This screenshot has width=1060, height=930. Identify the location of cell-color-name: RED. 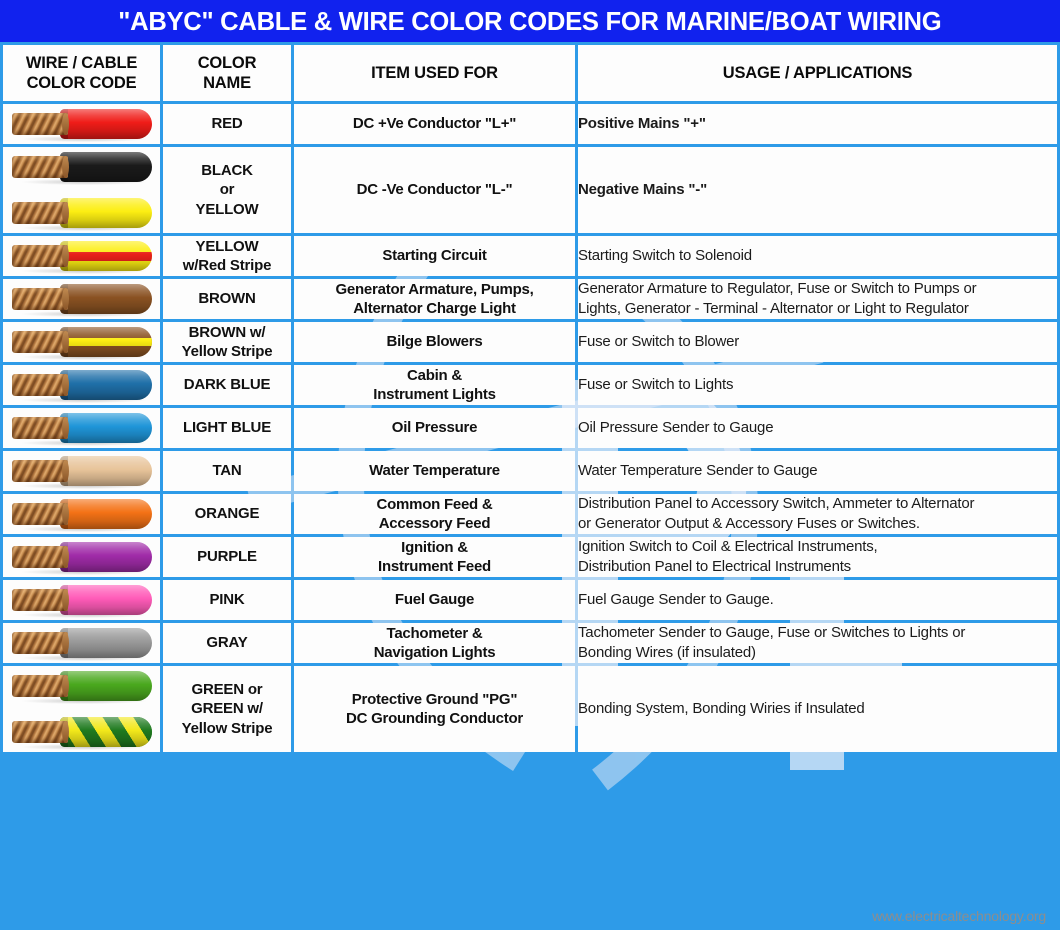
(227, 124).